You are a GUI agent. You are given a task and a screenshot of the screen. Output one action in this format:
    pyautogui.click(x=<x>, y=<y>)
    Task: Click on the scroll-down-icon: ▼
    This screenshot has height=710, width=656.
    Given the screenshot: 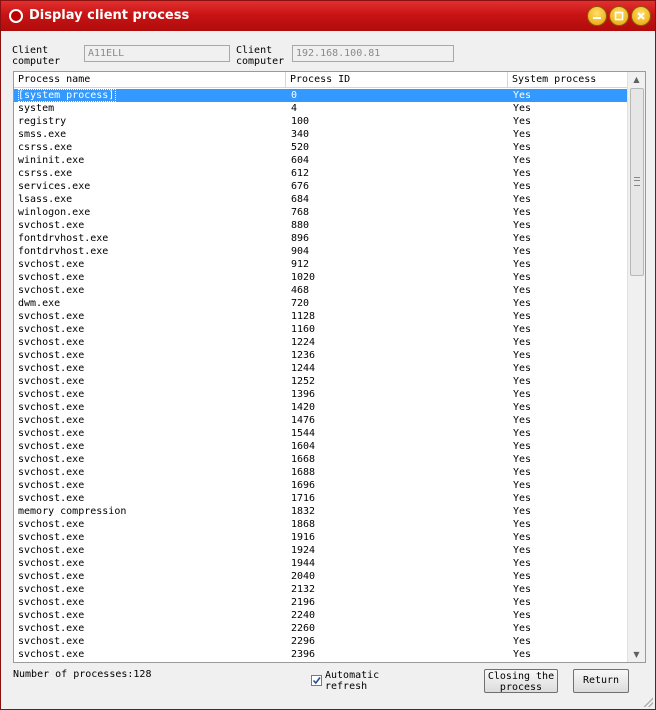 What is the action you would take?
    pyautogui.click(x=636, y=654)
    